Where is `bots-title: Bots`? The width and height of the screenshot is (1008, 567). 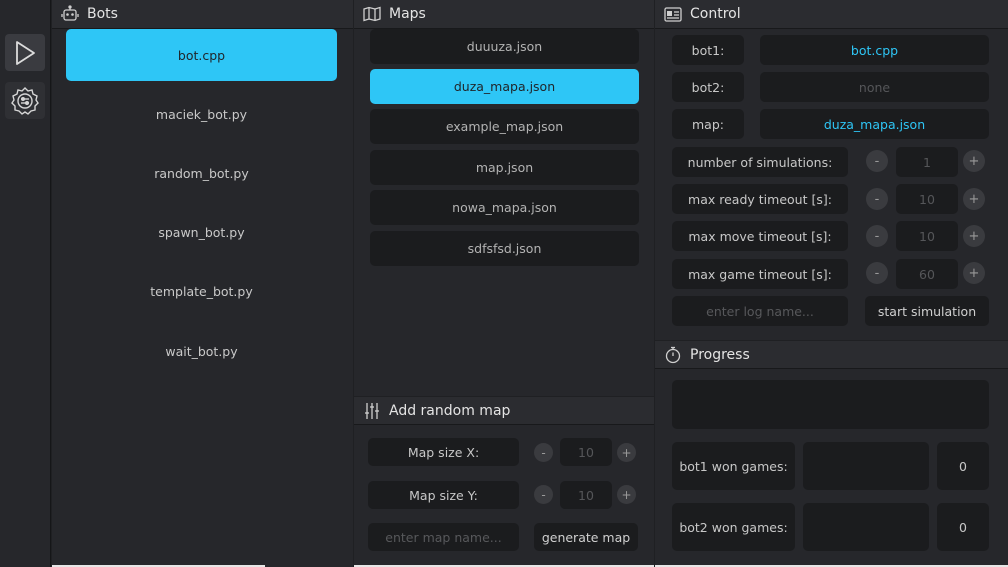
bots-title: Bots is located at coordinates (102, 14).